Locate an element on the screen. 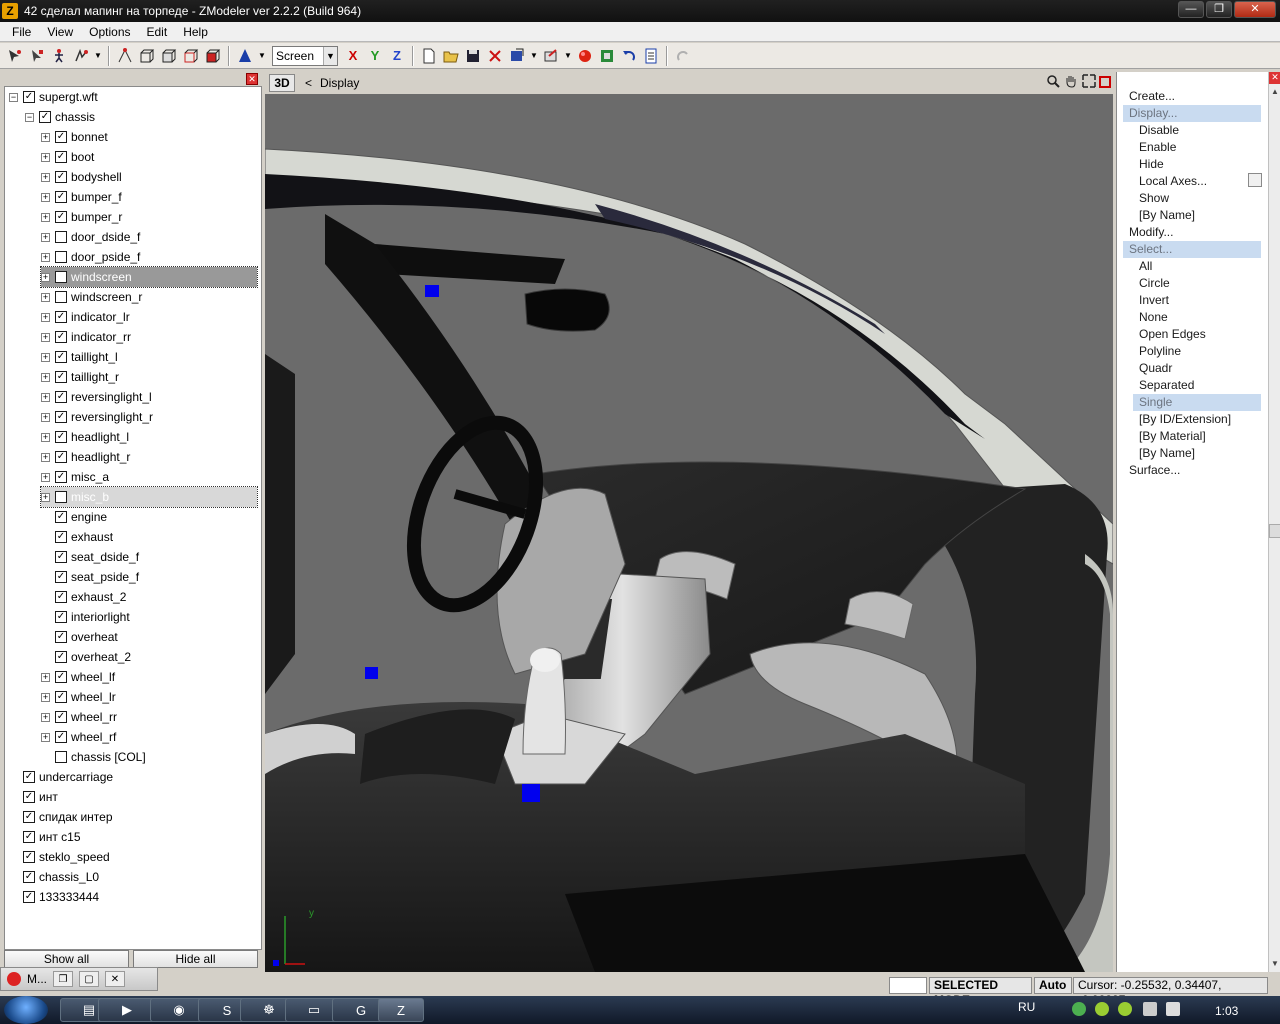  volume-icon is located at coordinates (1173, 1009).